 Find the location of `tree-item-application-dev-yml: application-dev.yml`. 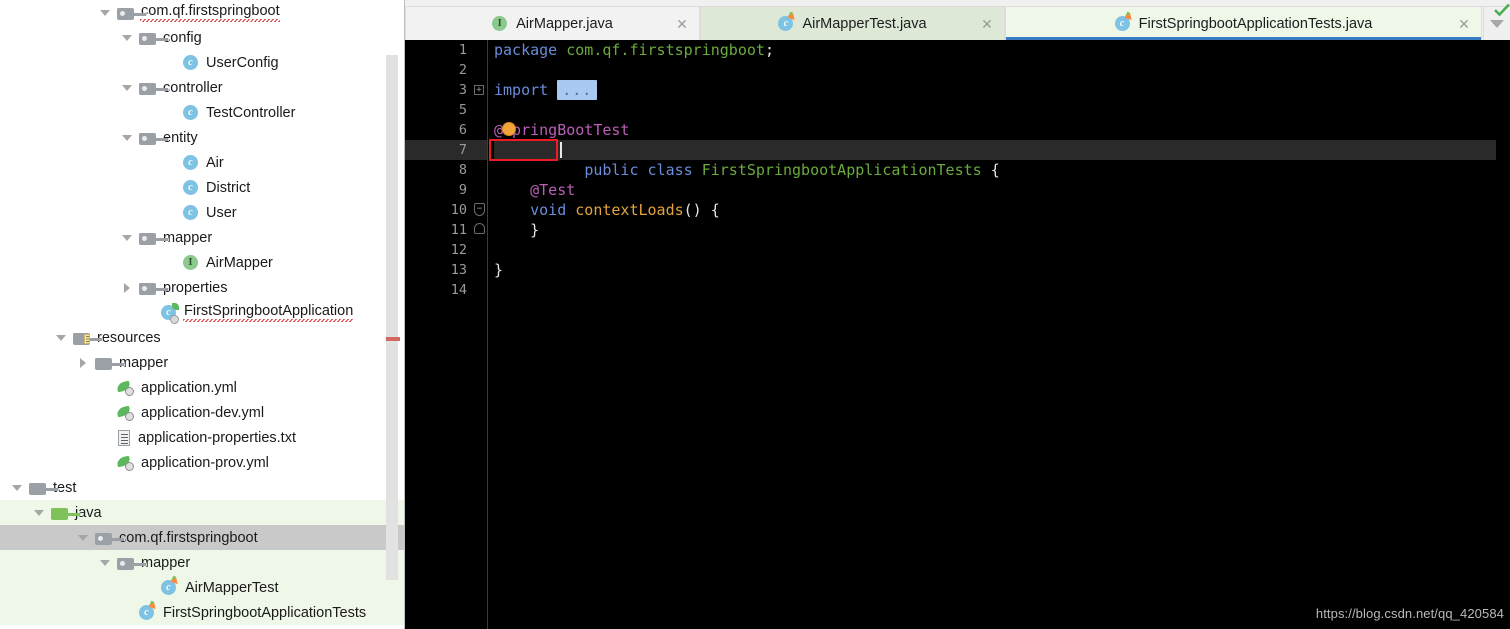

tree-item-application-dev-yml: application-dev.yml is located at coordinates (202, 412).